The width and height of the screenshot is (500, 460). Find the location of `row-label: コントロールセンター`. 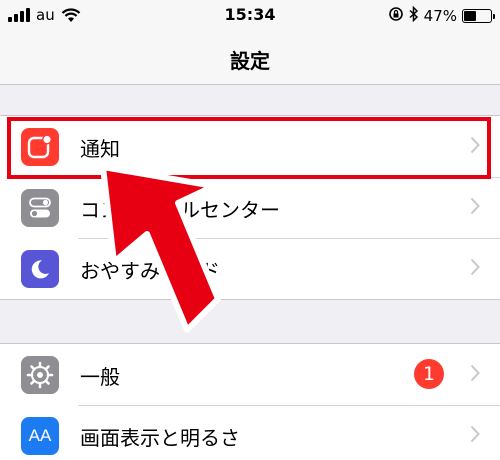

row-label: コントロールセンター is located at coordinates (180, 210).